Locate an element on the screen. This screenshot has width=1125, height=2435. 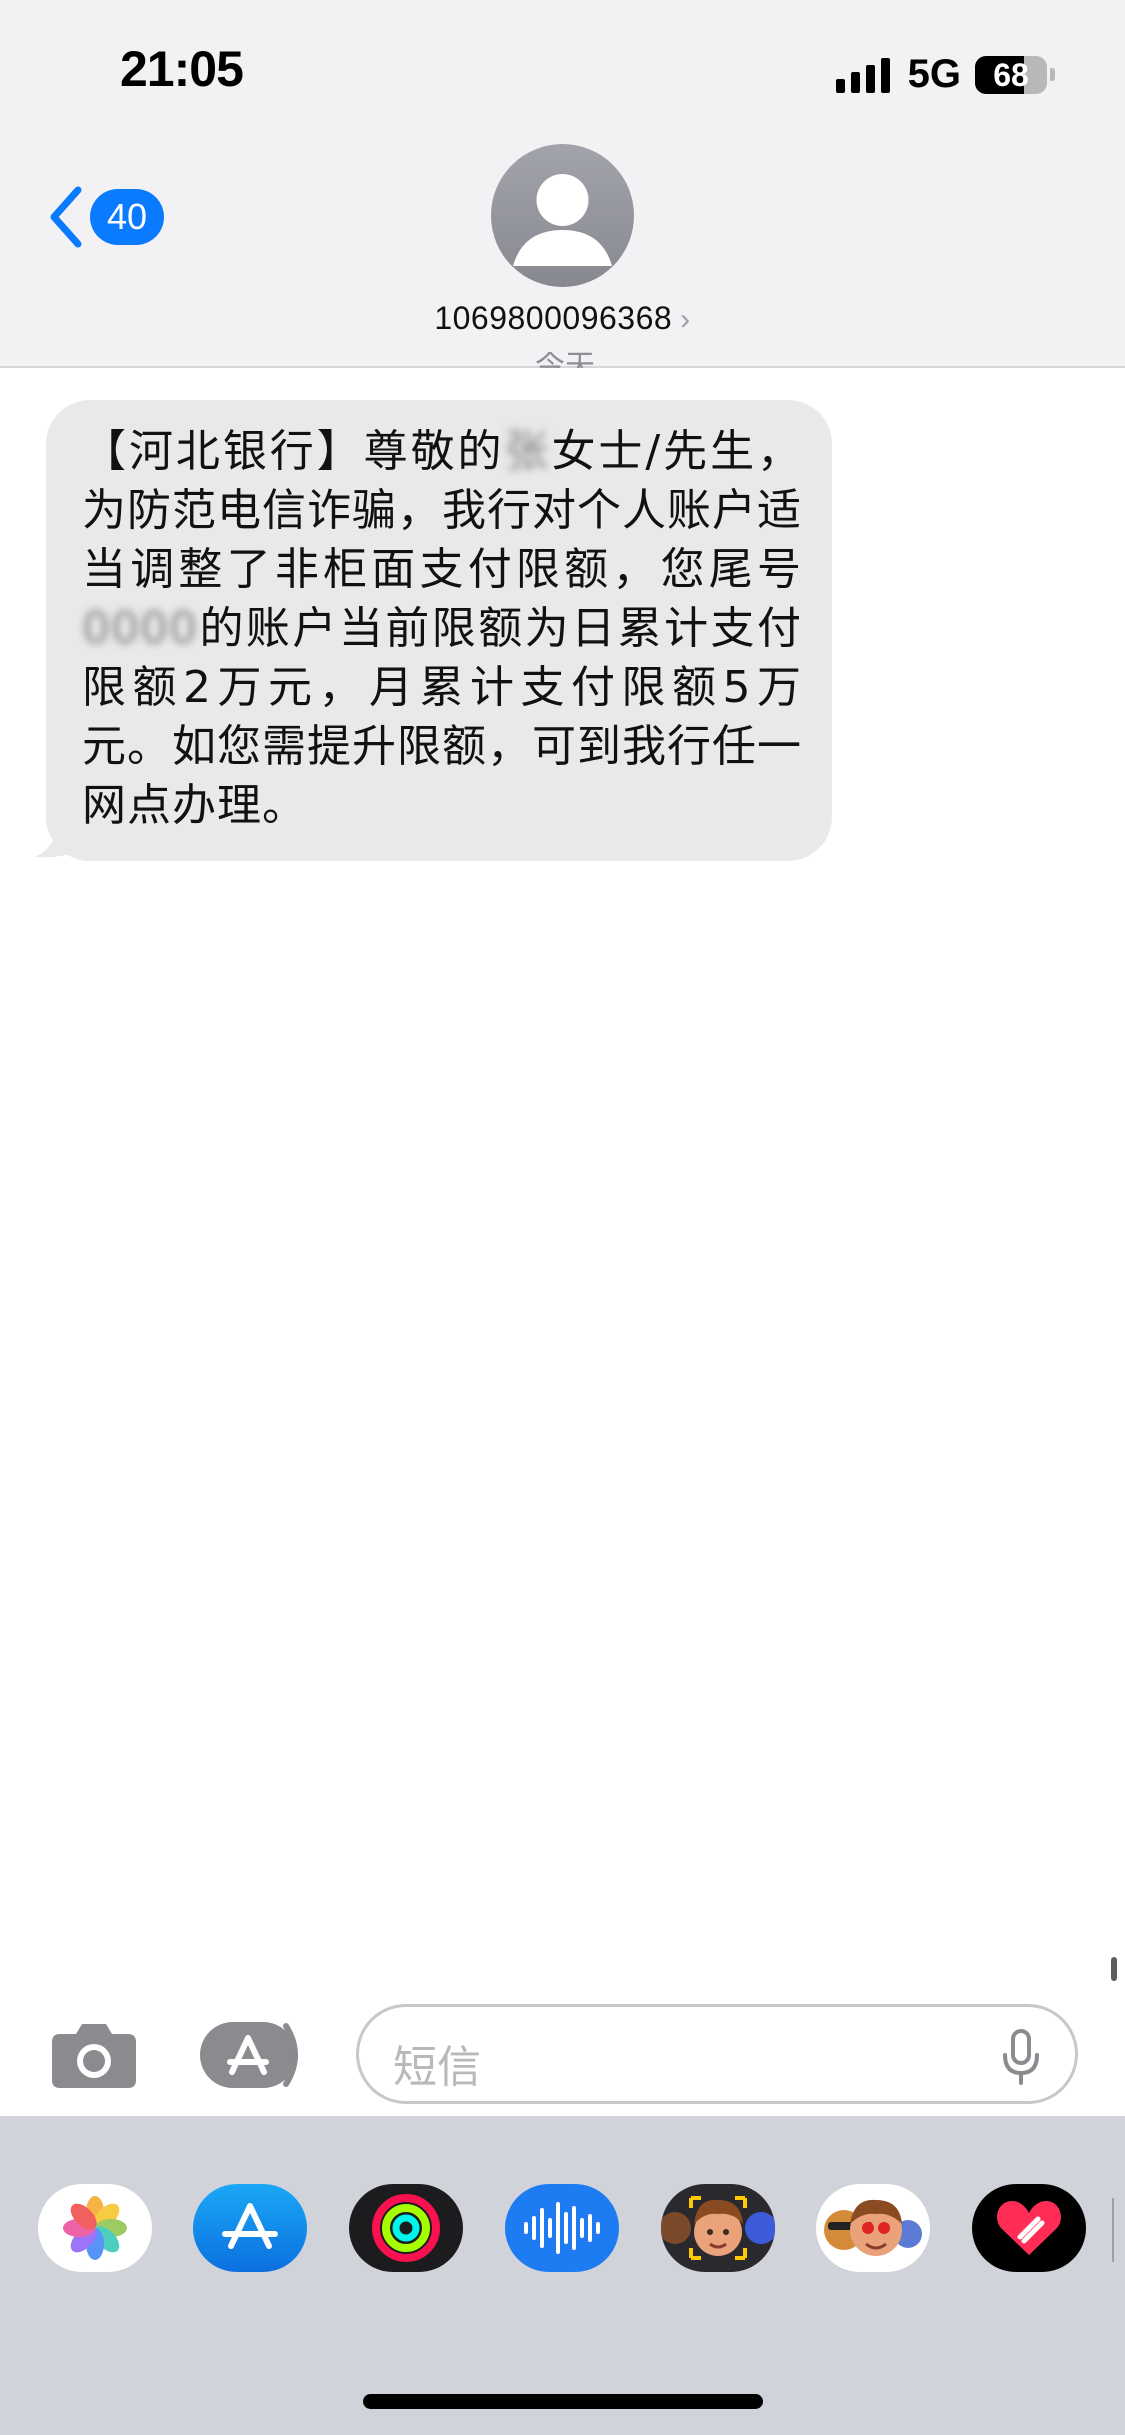
back-button: 40 is located at coordinates (105, 217).